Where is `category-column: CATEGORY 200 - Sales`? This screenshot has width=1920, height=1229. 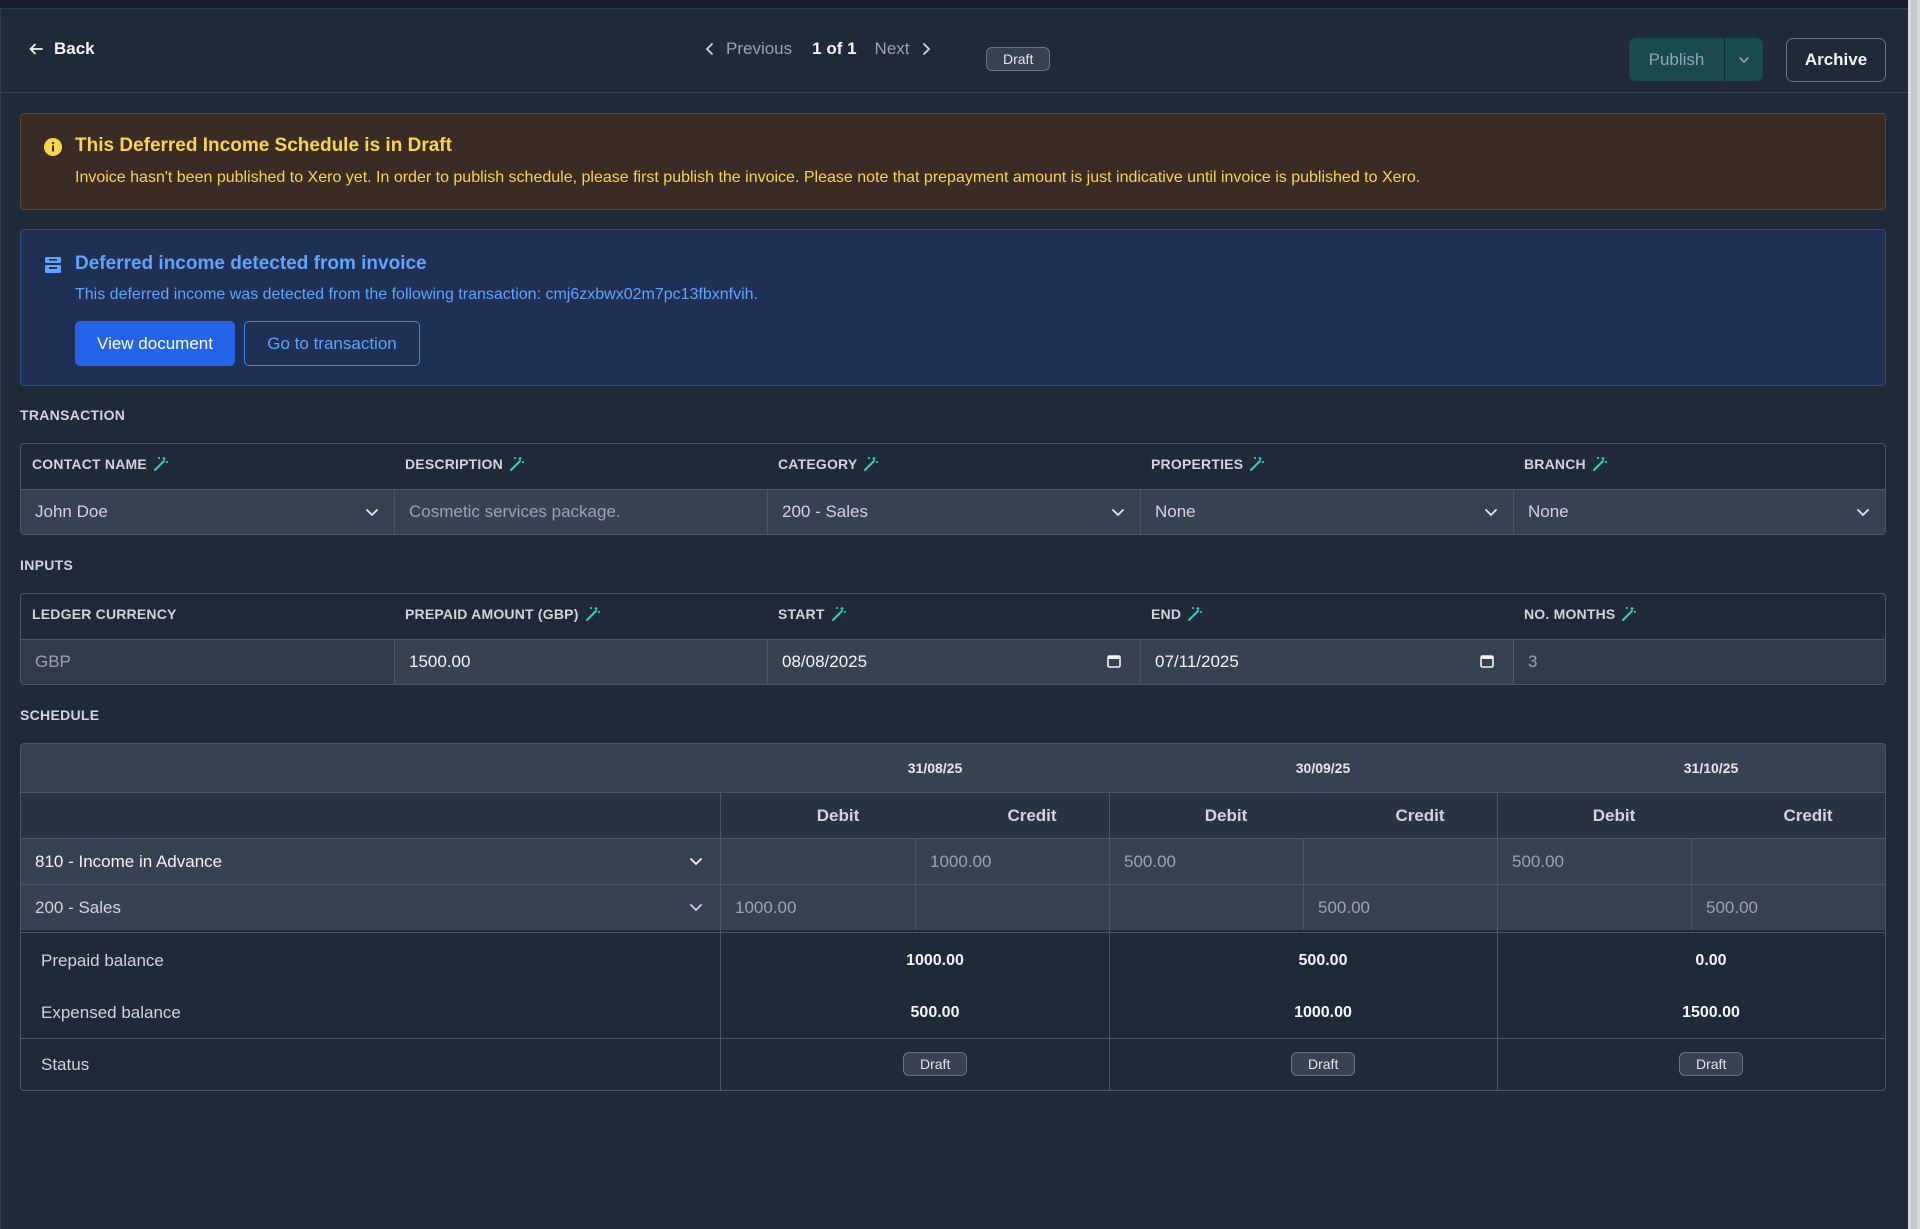 category-column: CATEGORY 200 - Sales is located at coordinates (953, 489).